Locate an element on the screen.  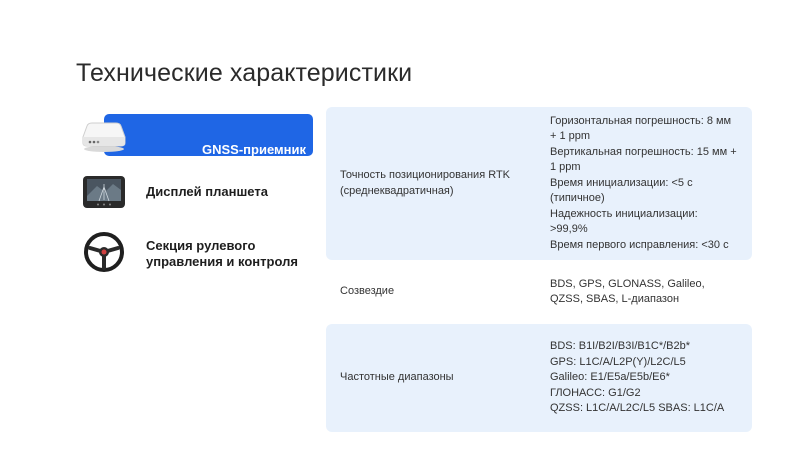
spec-value: GPS: L1C/A/L2P(Y)/L2C/L5 is located at coordinates (618, 361).